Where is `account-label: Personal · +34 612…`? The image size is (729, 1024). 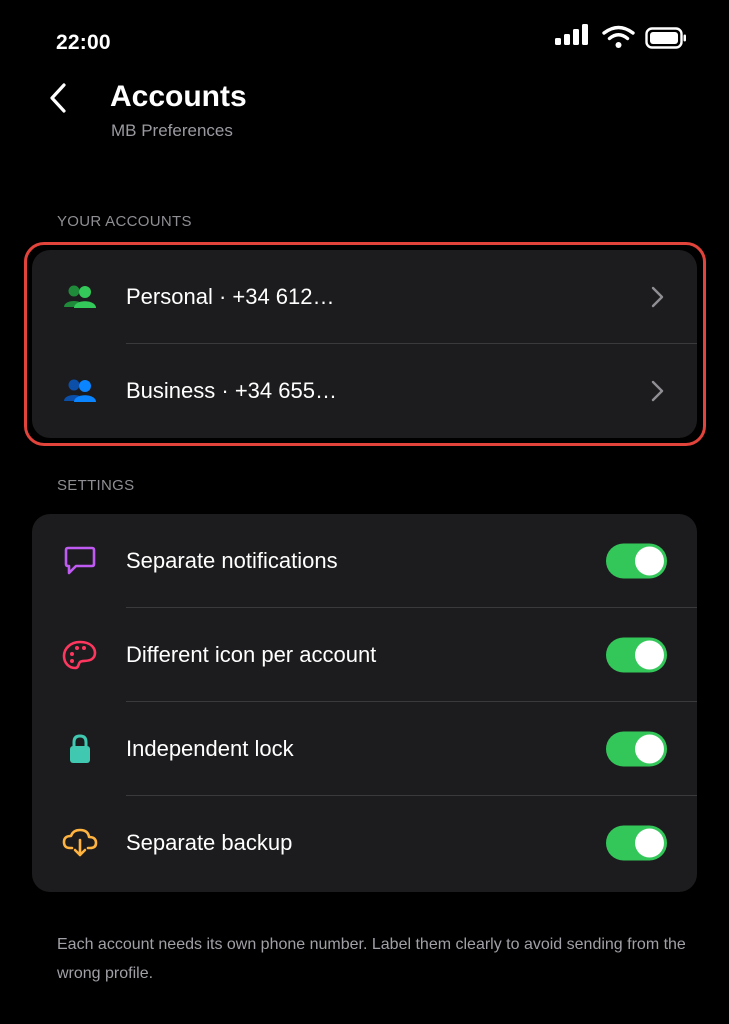 account-label: Personal · +34 612… is located at coordinates (230, 296).